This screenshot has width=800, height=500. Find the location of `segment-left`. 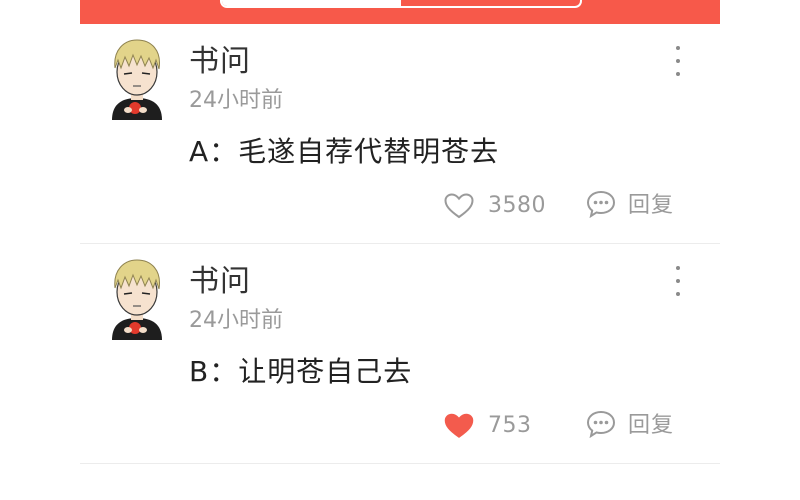

segment-left is located at coordinates (311, 3).